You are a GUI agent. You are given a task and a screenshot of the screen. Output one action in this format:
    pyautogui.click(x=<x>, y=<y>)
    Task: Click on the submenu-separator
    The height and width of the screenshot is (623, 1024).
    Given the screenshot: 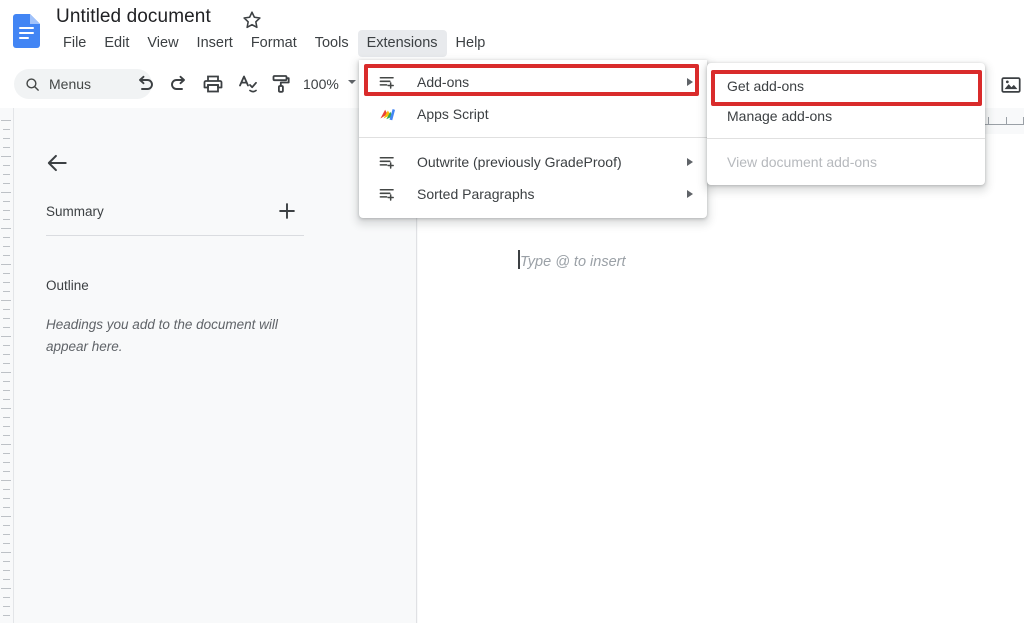 What is the action you would take?
    pyautogui.click(x=846, y=138)
    